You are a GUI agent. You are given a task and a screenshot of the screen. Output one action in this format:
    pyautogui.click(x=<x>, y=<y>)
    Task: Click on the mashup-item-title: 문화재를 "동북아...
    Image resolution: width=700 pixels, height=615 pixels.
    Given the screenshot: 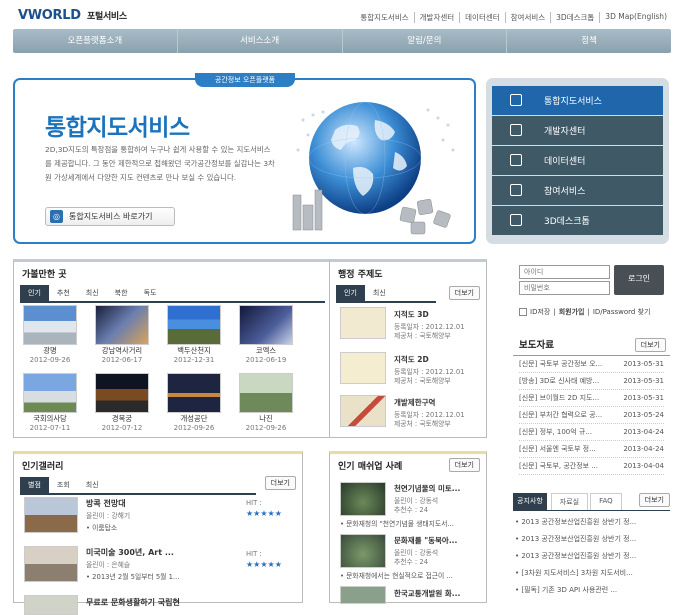 What is the action you would take?
    pyautogui.click(x=425, y=540)
    